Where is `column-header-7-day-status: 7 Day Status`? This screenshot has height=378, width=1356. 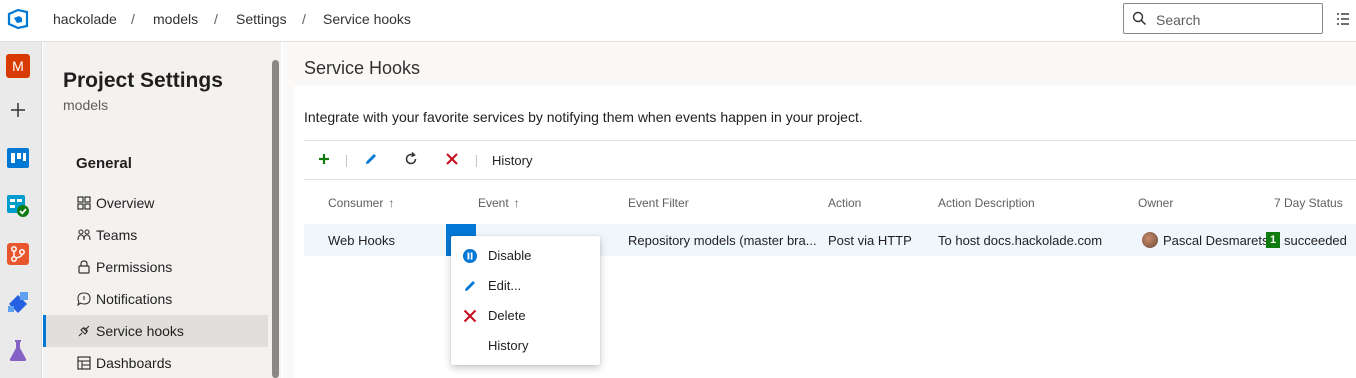
column-header-7-day-status: 7 Day Status is located at coordinates (1308, 203).